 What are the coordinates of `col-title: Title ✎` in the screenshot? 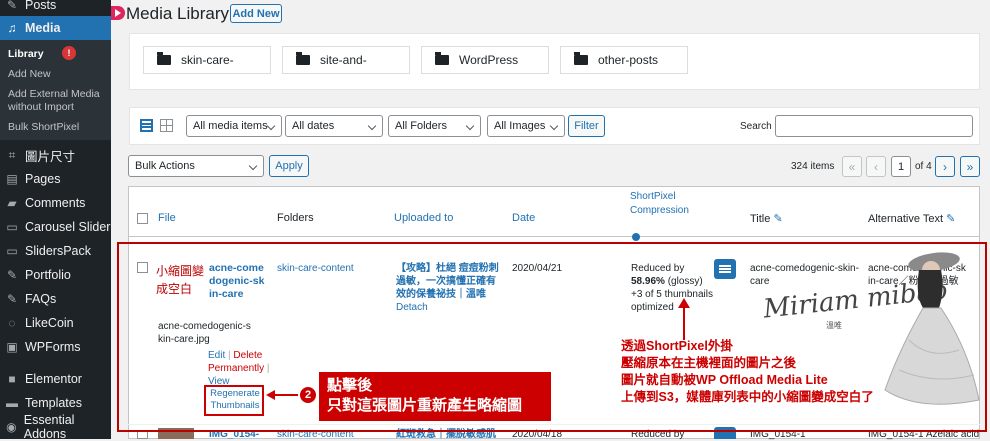 It's located at (766, 219).